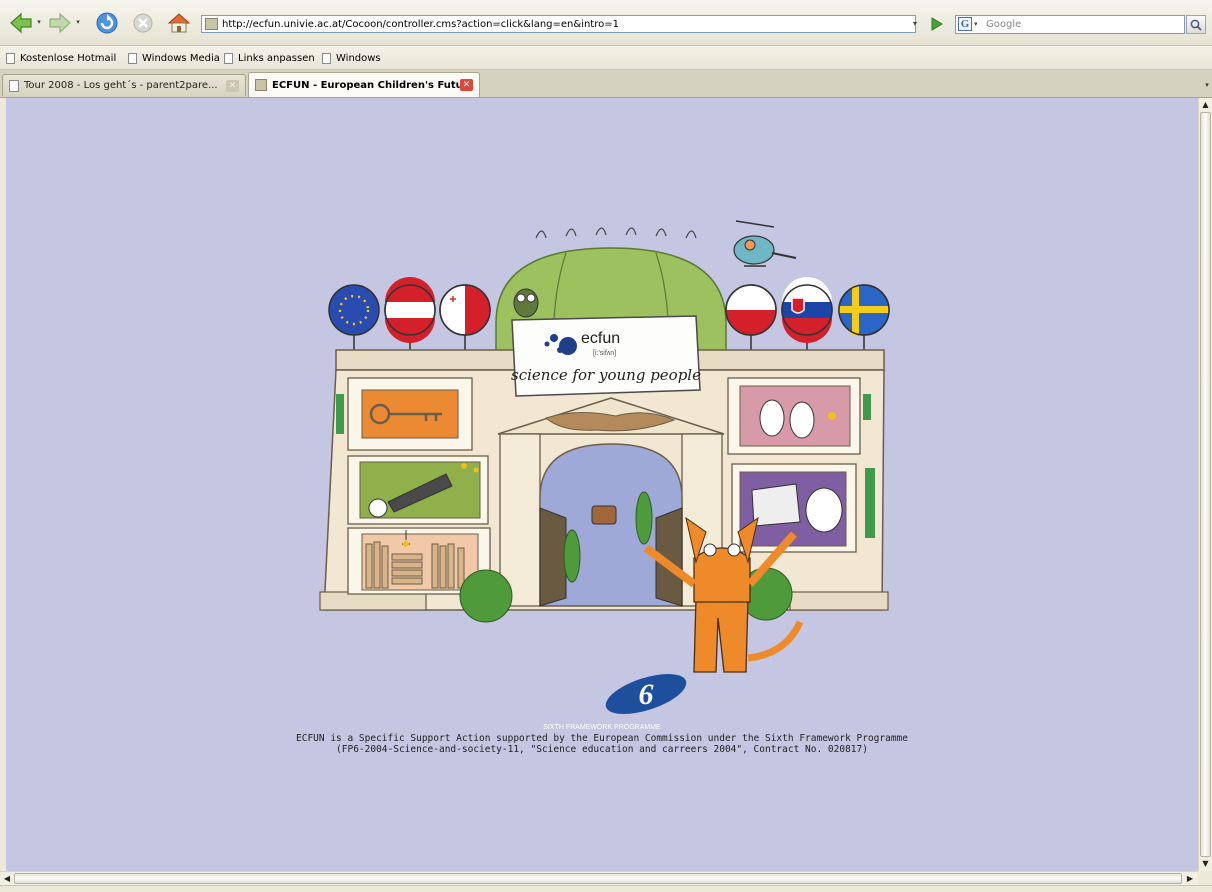 The height and width of the screenshot is (892, 1212). Describe the element at coordinates (1190, 878) in the screenshot. I see `scroll-right-icon: ▶` at that location.